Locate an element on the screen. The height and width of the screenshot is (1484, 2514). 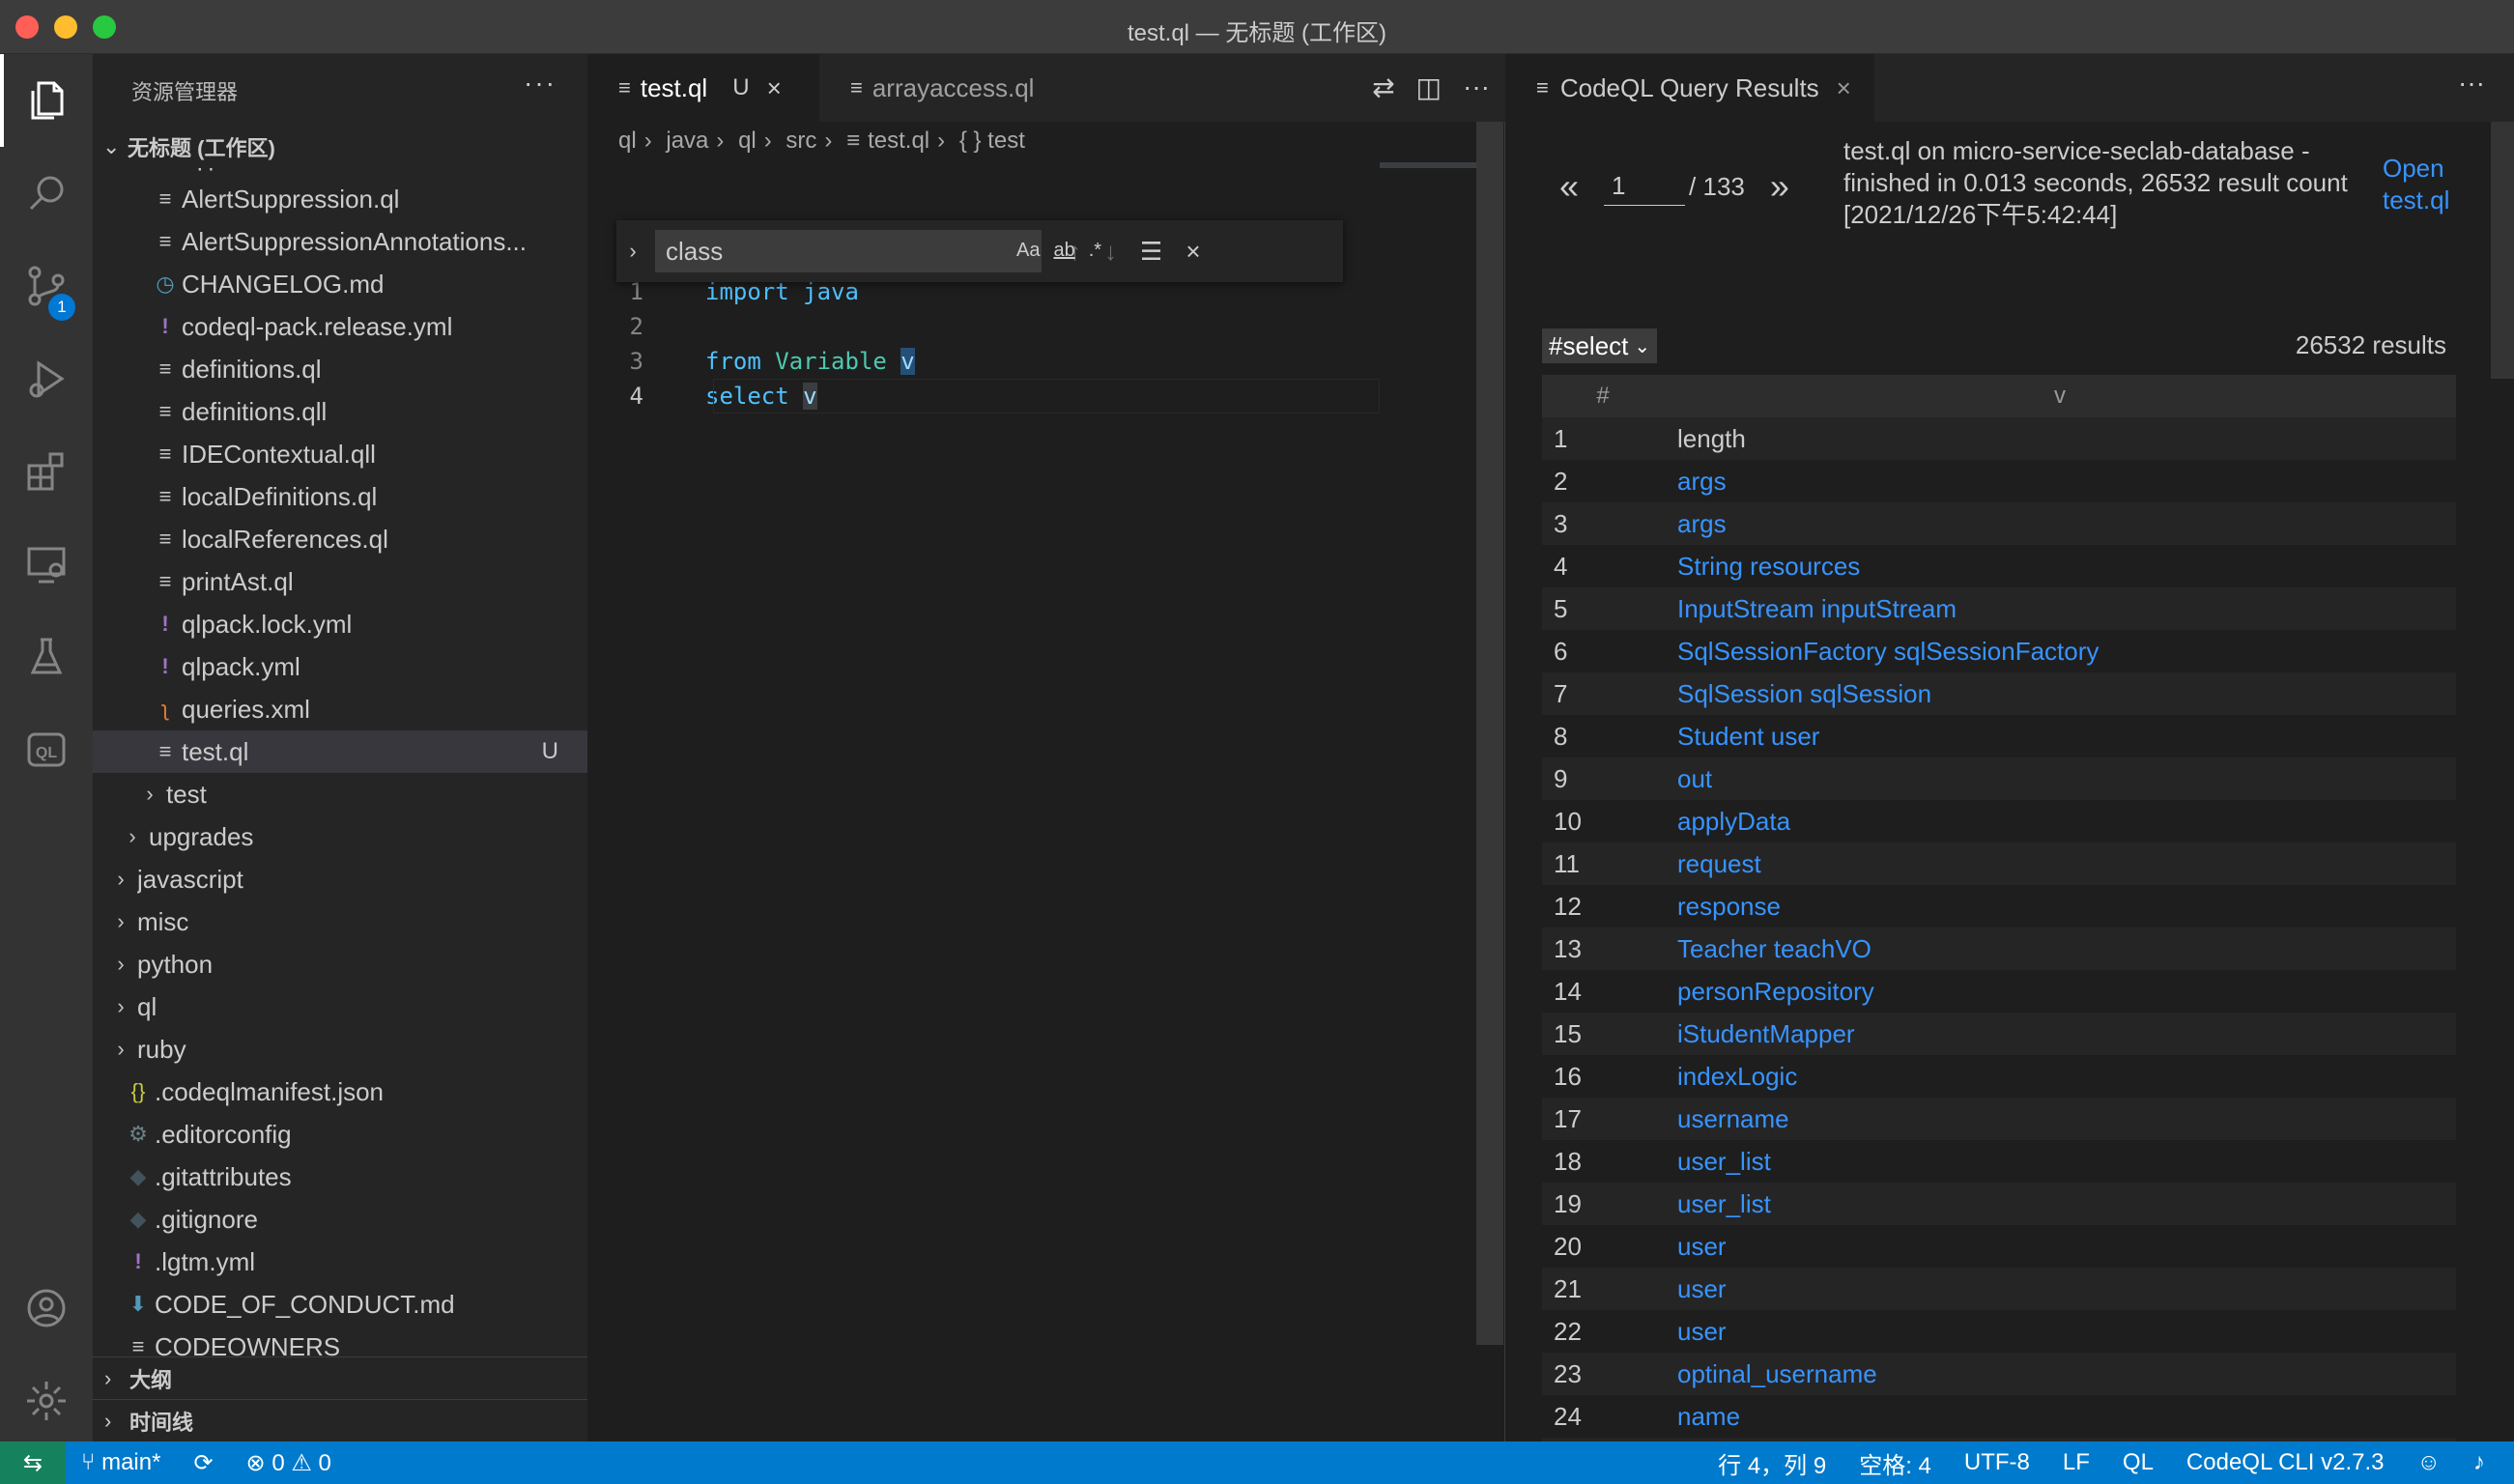
result-link: response is located at coordinates (2066, 907).